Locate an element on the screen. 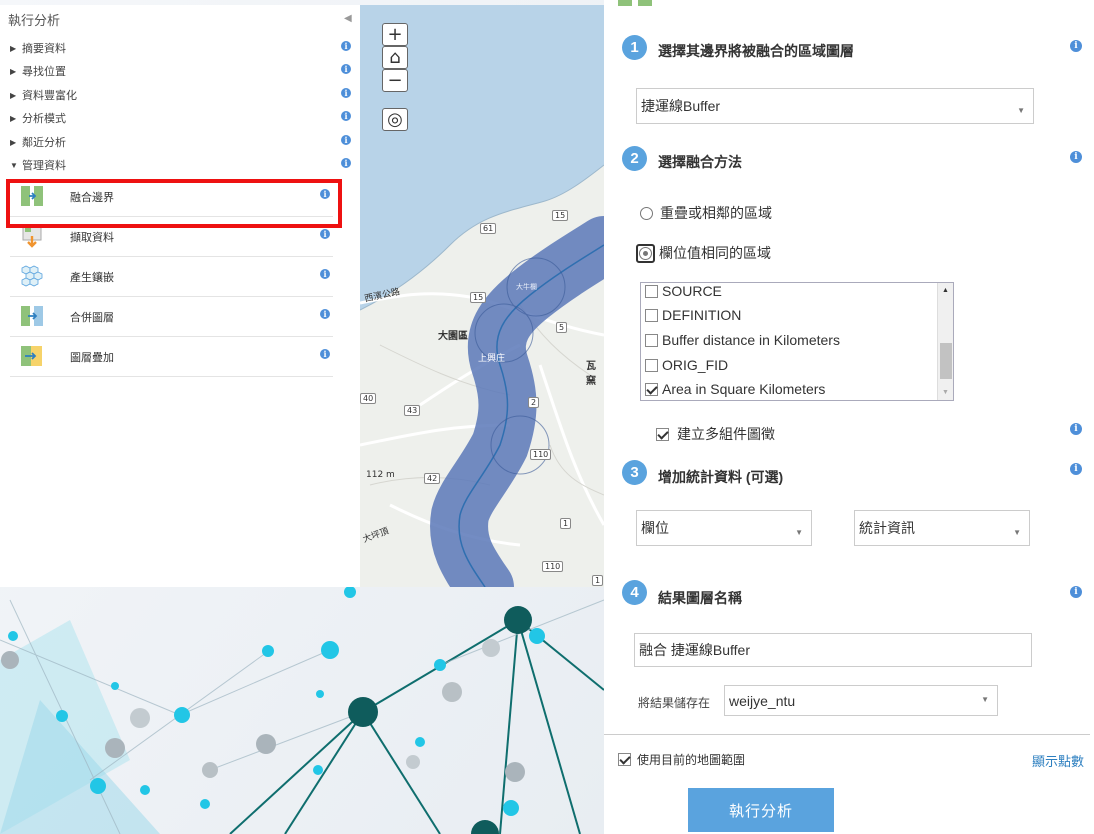 Image resolution: width=1094 pixels, height=834 pixels. map-place-label: 上興庄 is located at coordinates (492, 359).